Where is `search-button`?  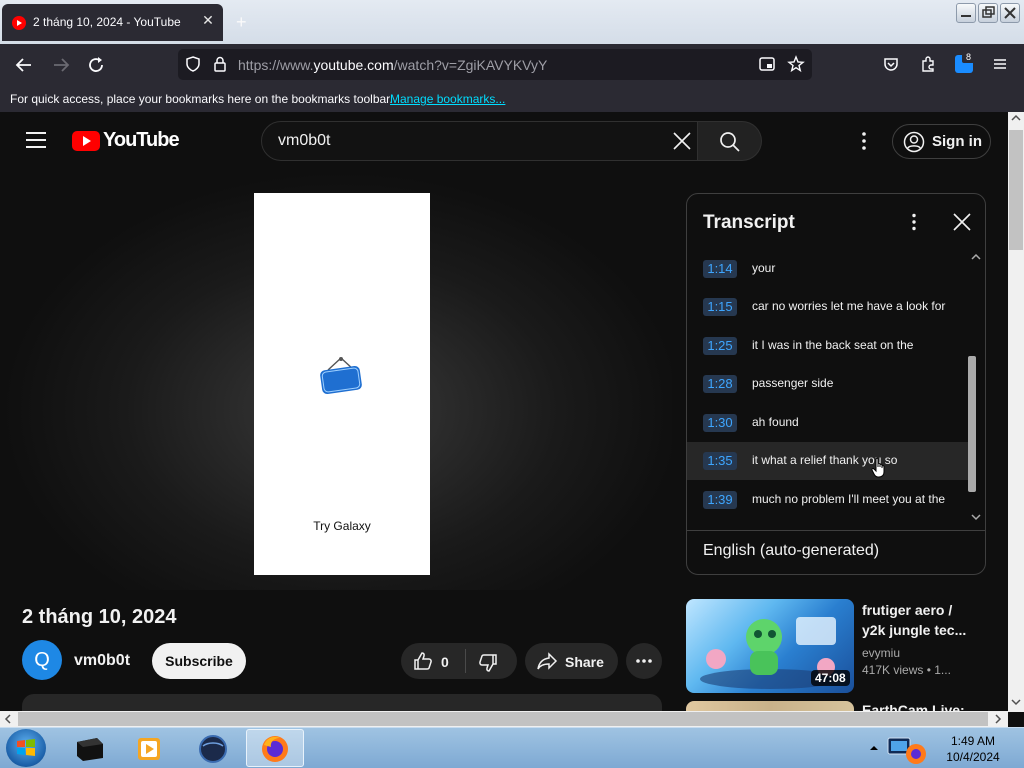 search-button is located at coordinates (730, 141).